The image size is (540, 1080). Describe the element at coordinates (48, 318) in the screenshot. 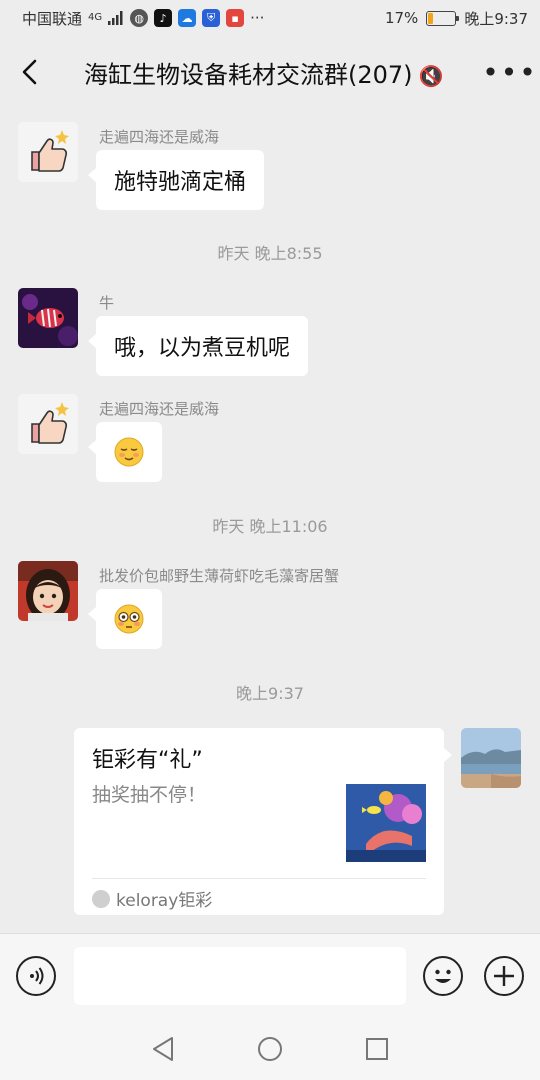

I see `fish-avatar` at that location.